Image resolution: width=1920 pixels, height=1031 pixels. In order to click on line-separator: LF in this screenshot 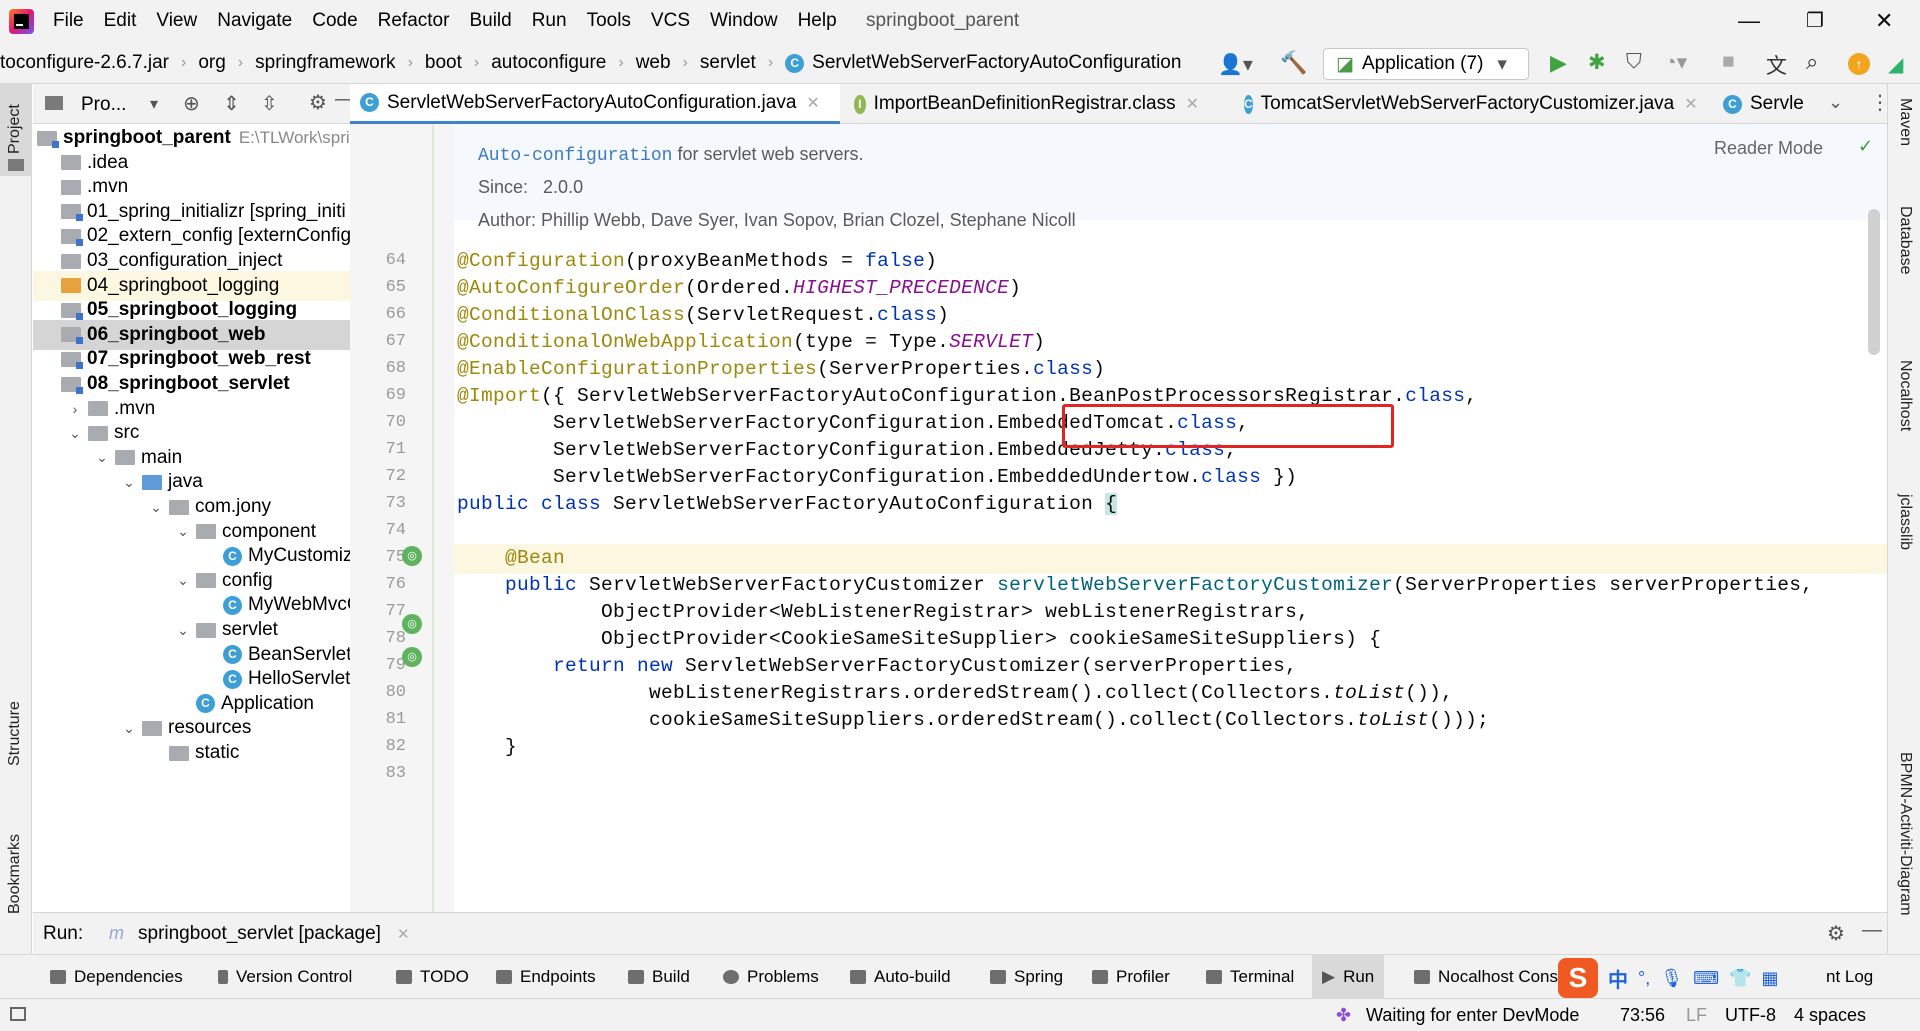, I will do `click(1696, 1015)`.